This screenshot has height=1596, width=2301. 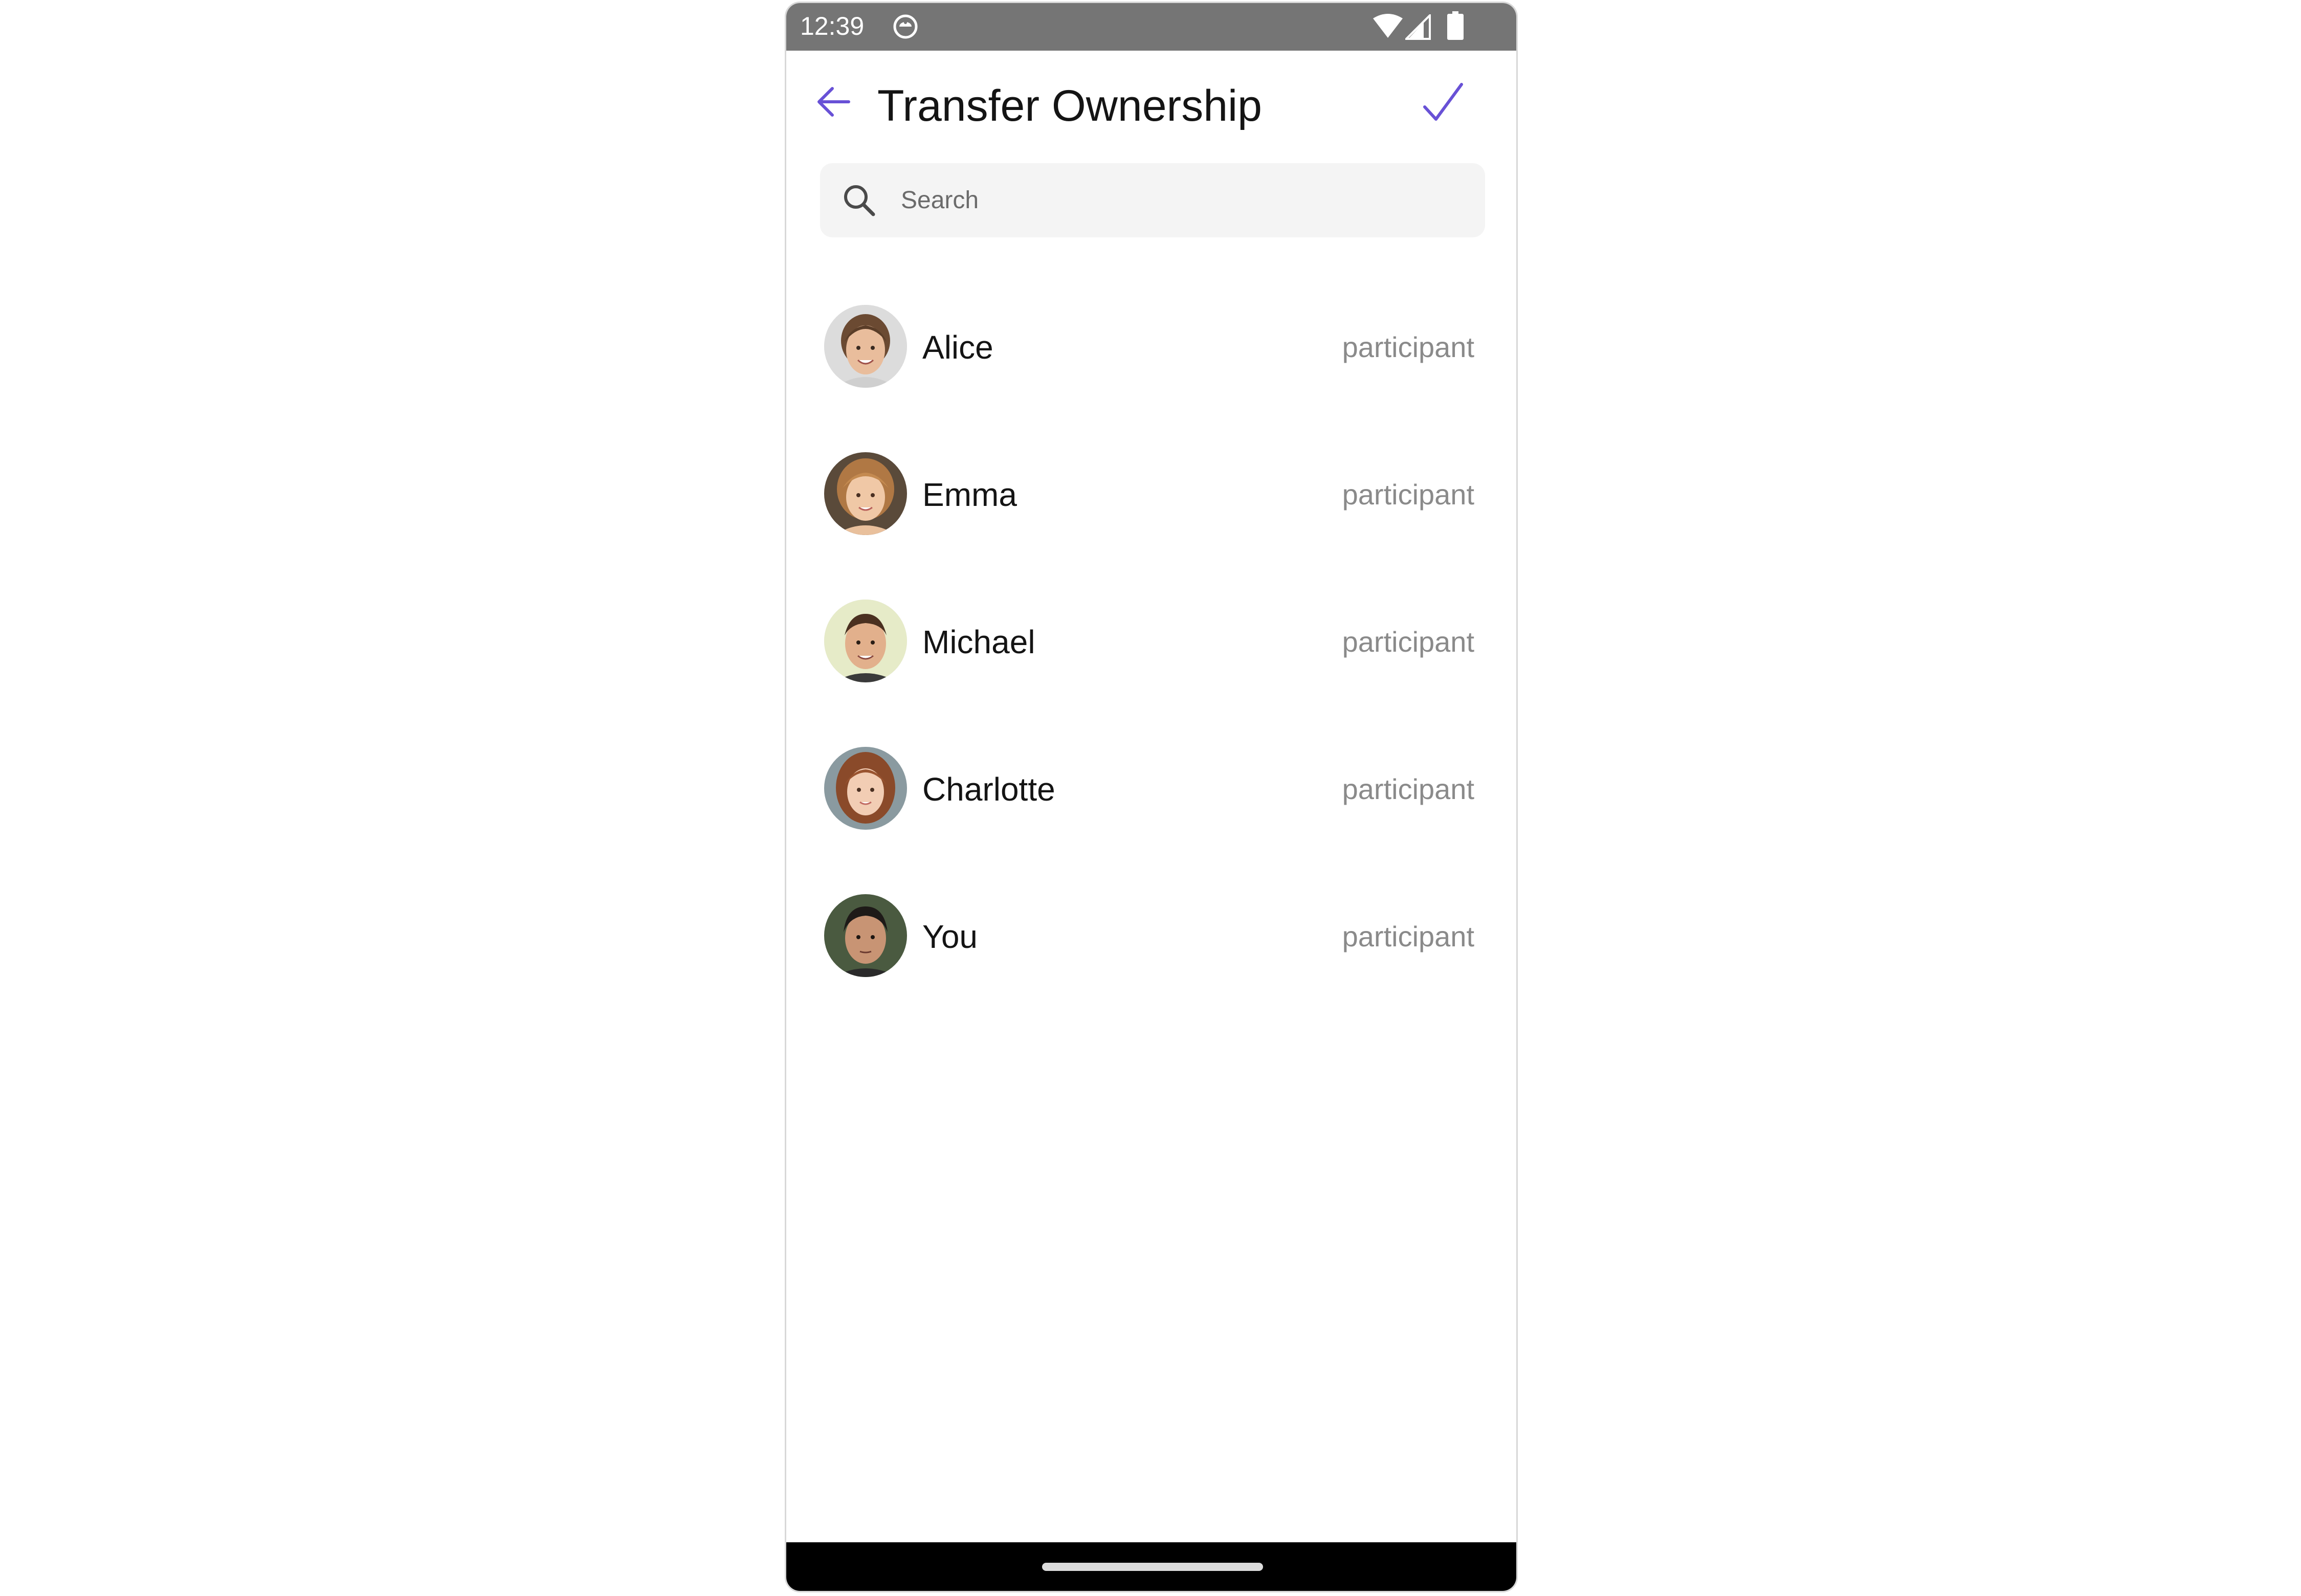 What do you see at coordinates (988, 789) in the screenshot?
I see `member-name: Charlotte` at bounding box center [988, 789].